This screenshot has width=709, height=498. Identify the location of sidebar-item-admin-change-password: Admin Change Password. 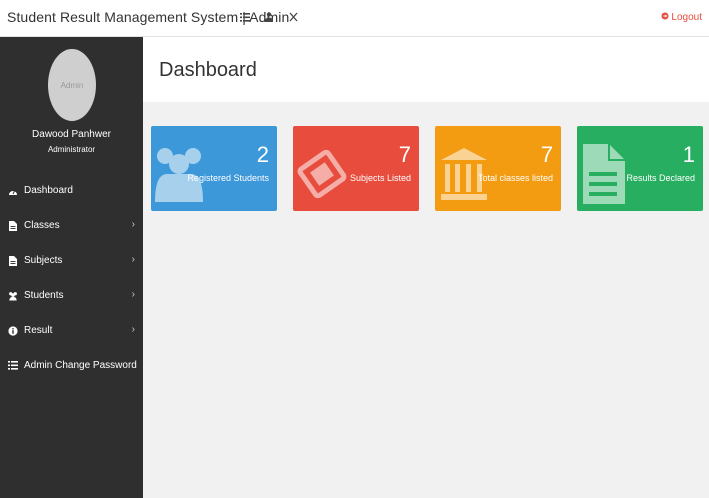
(71, 365).